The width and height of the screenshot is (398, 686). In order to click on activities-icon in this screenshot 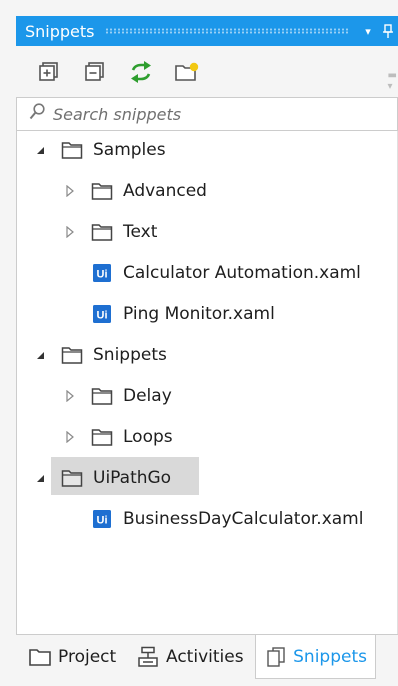, I will do `click(148, 657)`.